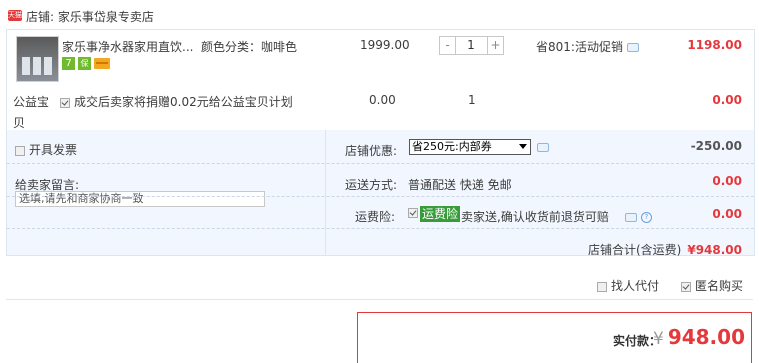  What do you see at coordinates (413, 213) in the screenshot?
I see `insurance-checkbox` at bounding box center [413, 213].